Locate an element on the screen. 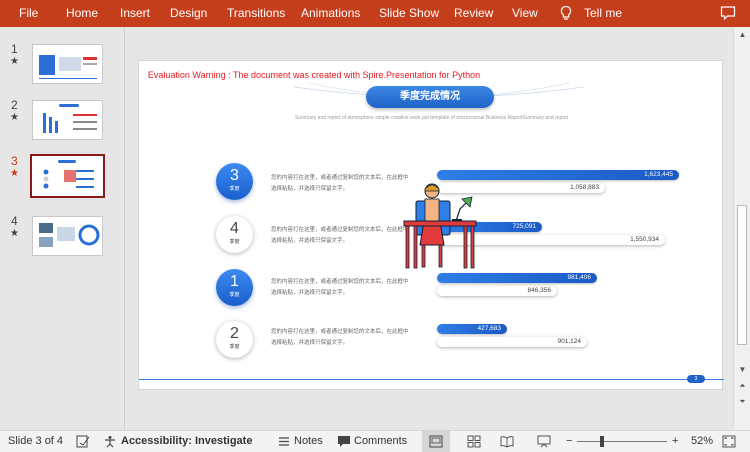  thumbnail-slide-2: 2 ★ is located at coordinates (62, 125).